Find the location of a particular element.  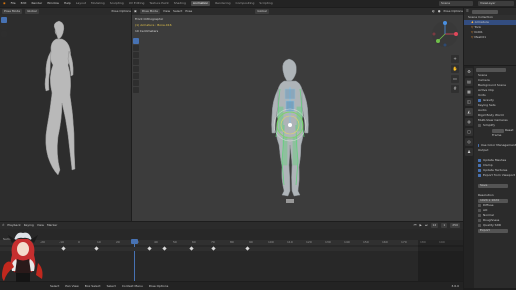

end-frame-overlay is located at coordinates (440, 260).